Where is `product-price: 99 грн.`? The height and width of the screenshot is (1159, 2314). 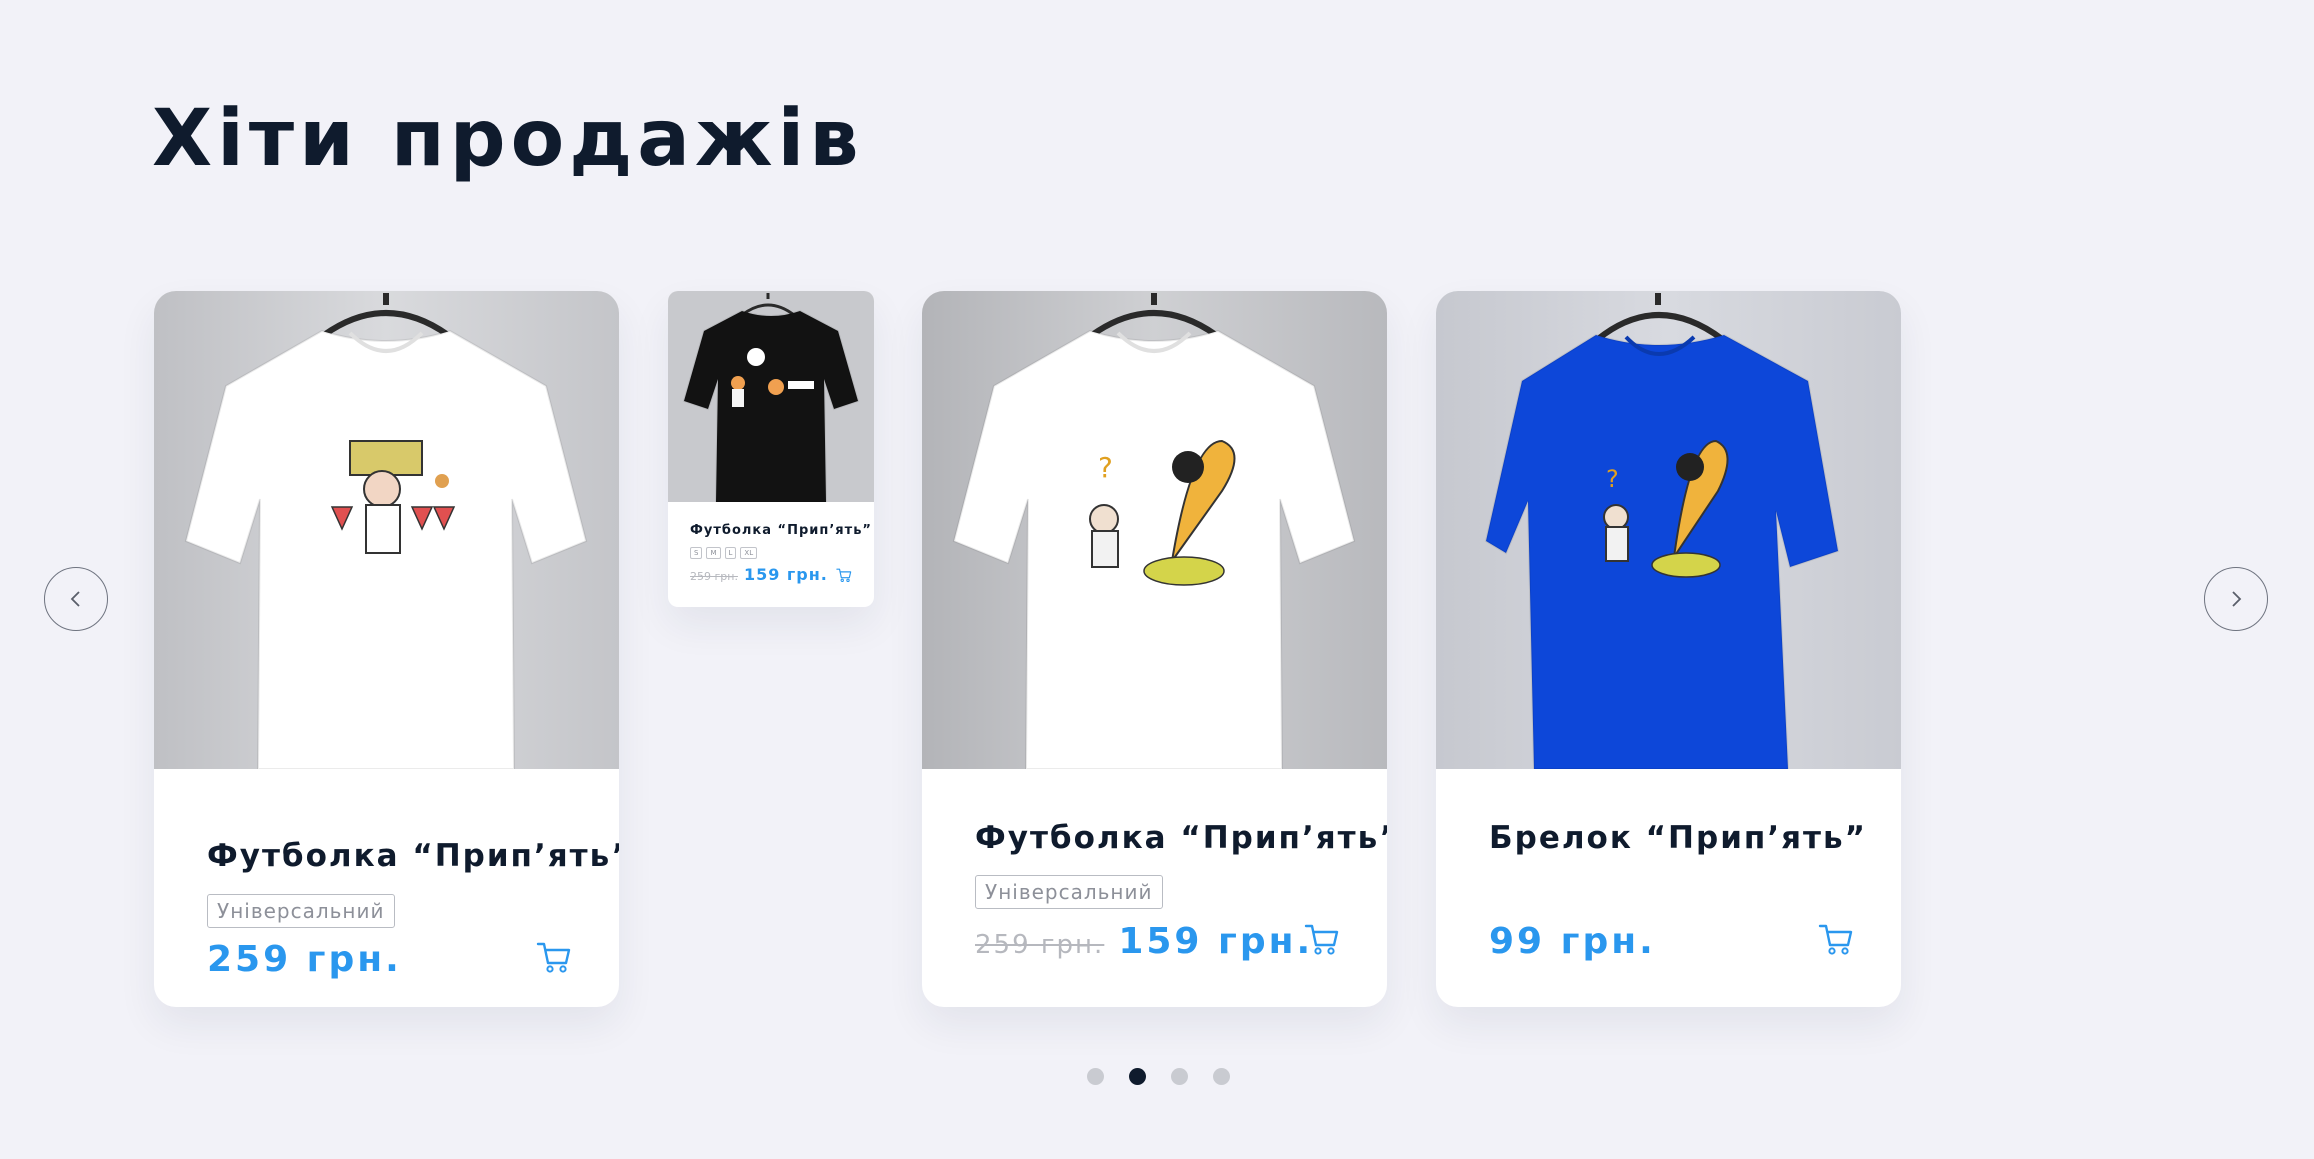 product-price: 99 грн. is located at coordinates (1572, 941).